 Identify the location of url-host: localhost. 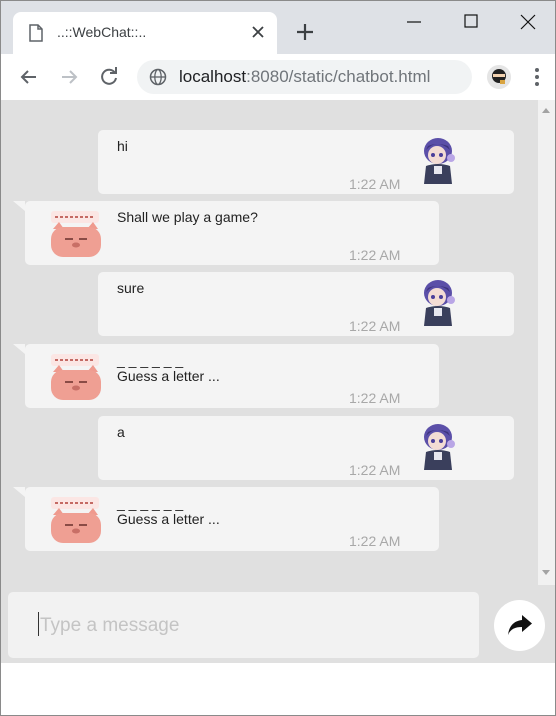
(213, 76).